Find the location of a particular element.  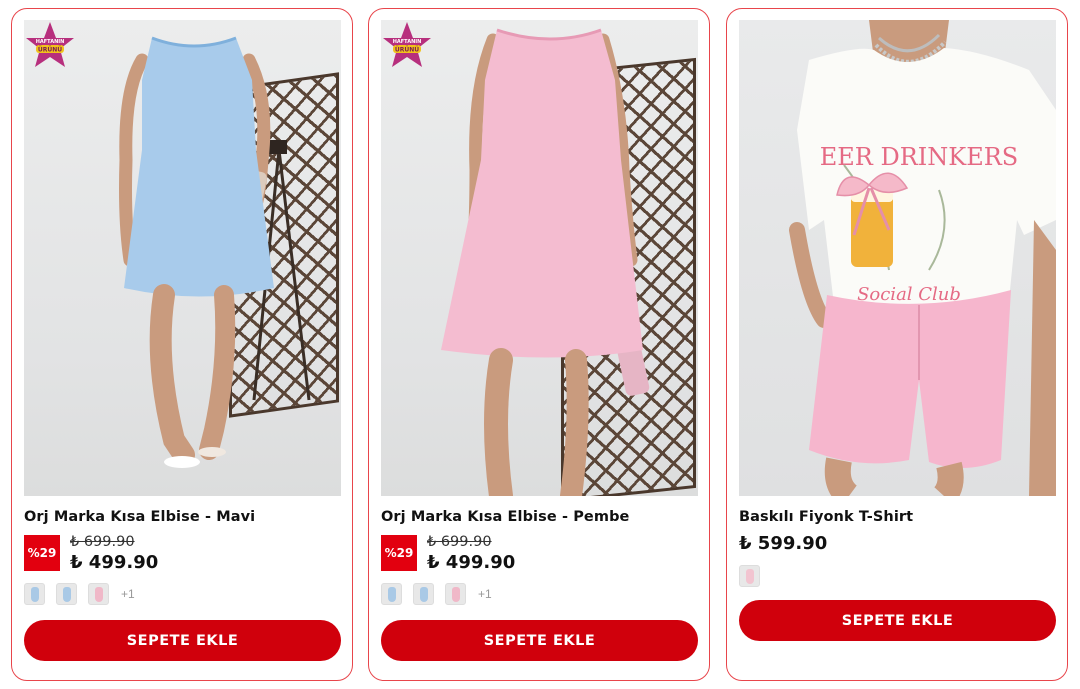

beer-glass-shape is located at coordinates (872, 231).